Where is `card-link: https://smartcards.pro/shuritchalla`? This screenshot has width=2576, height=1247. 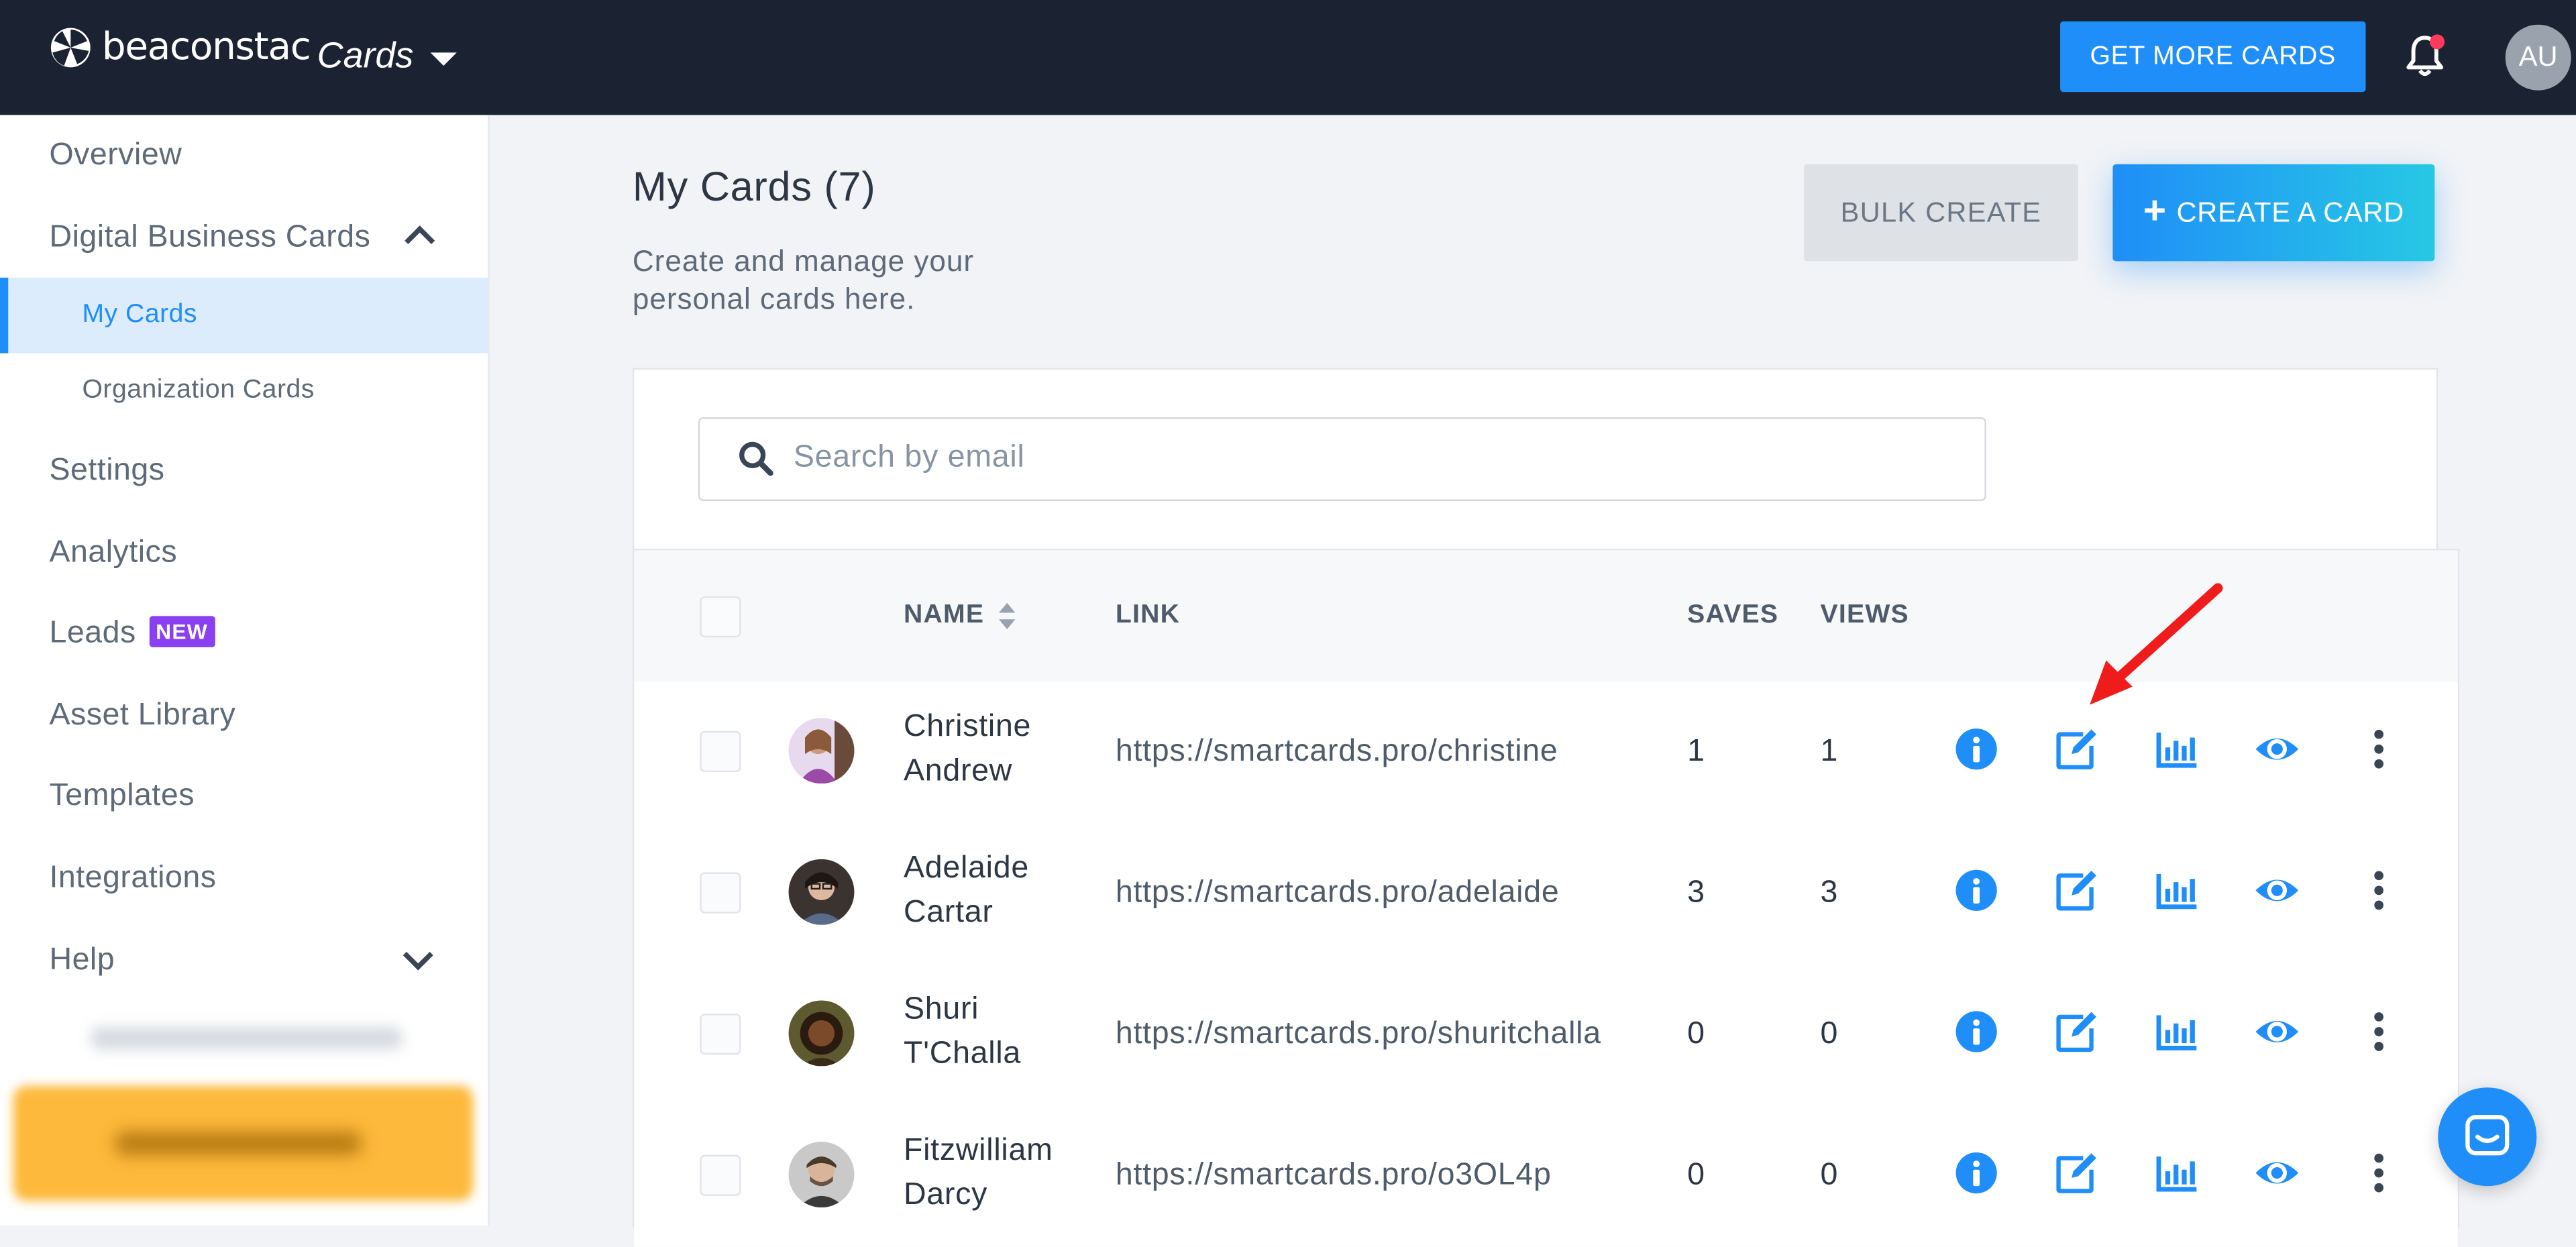 card-link: https://smartcards.pro/shuritchalla is located at coordinates (1358, 1035).